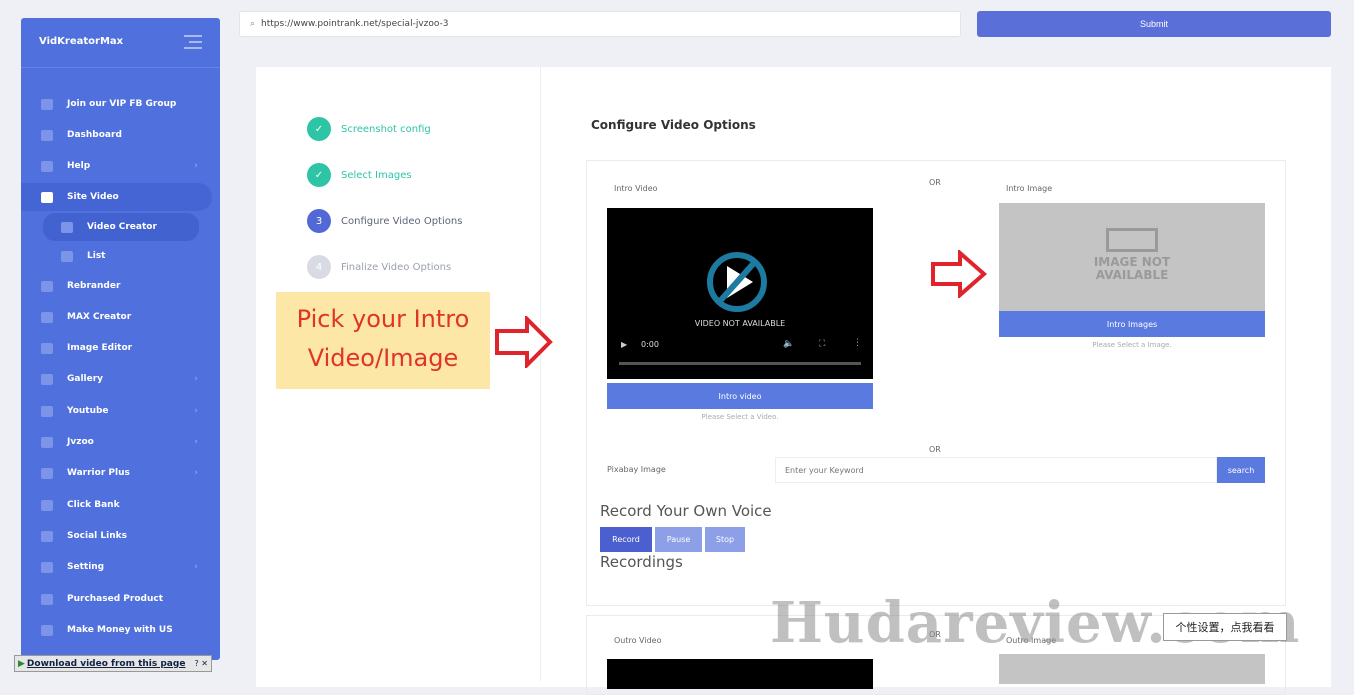  Describe the element at coordinates (636, 469) in the screenshot. I see `pixabay-label: Pixabay Image` at that location.